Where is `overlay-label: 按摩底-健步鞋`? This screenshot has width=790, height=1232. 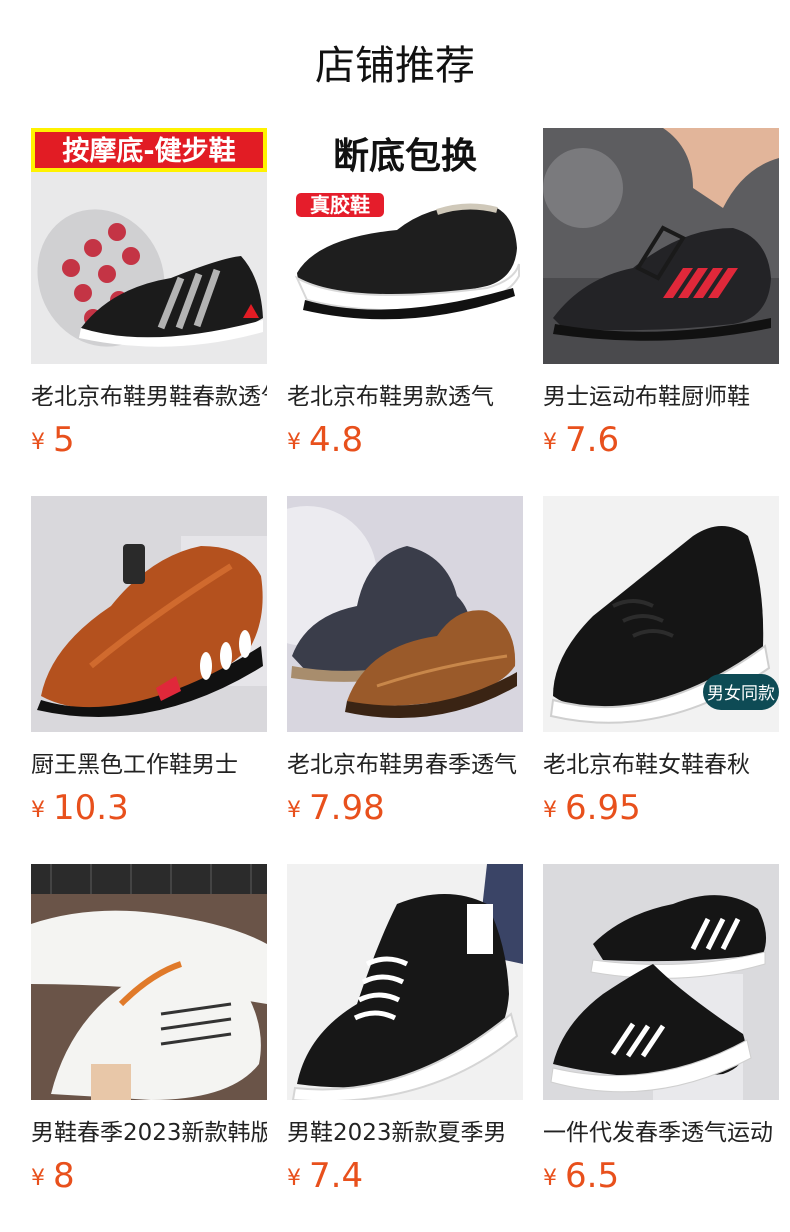
overlay-label: 按摩底-健步鞋 is located at coordinates (148, 151).